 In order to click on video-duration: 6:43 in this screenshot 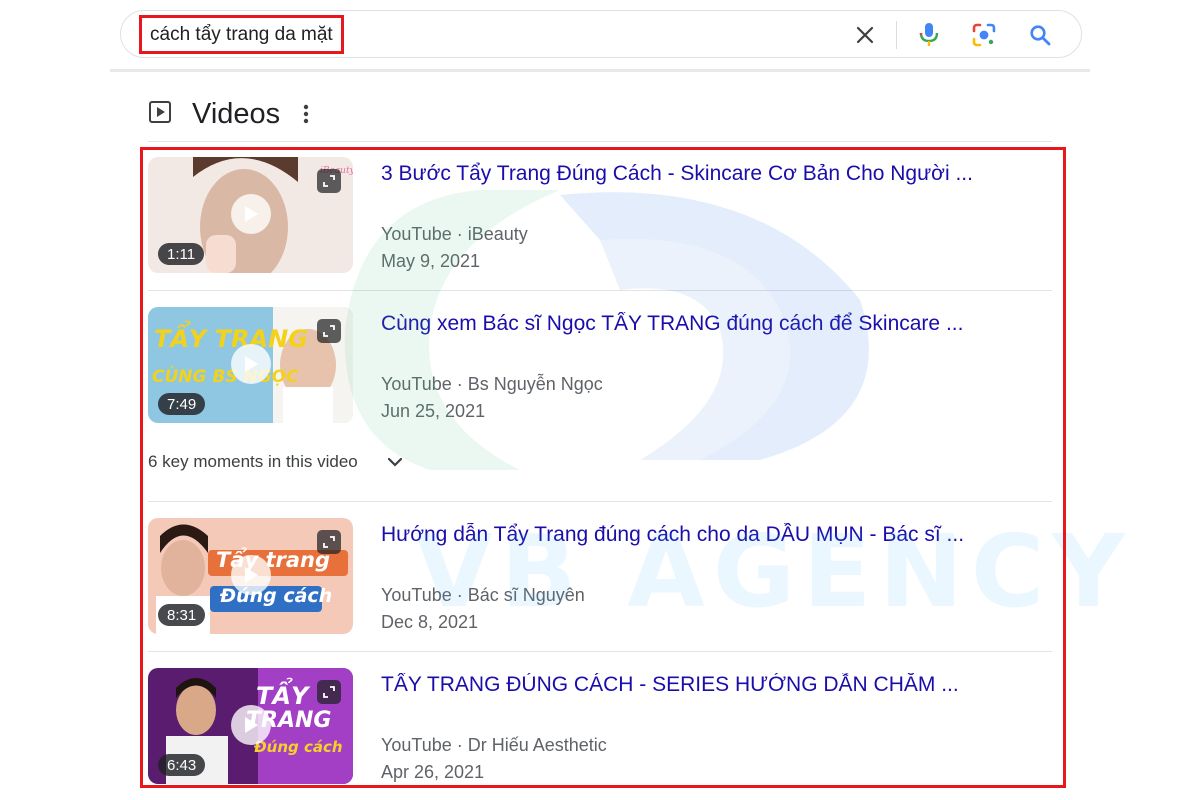, I will do `click(182, 765)`.